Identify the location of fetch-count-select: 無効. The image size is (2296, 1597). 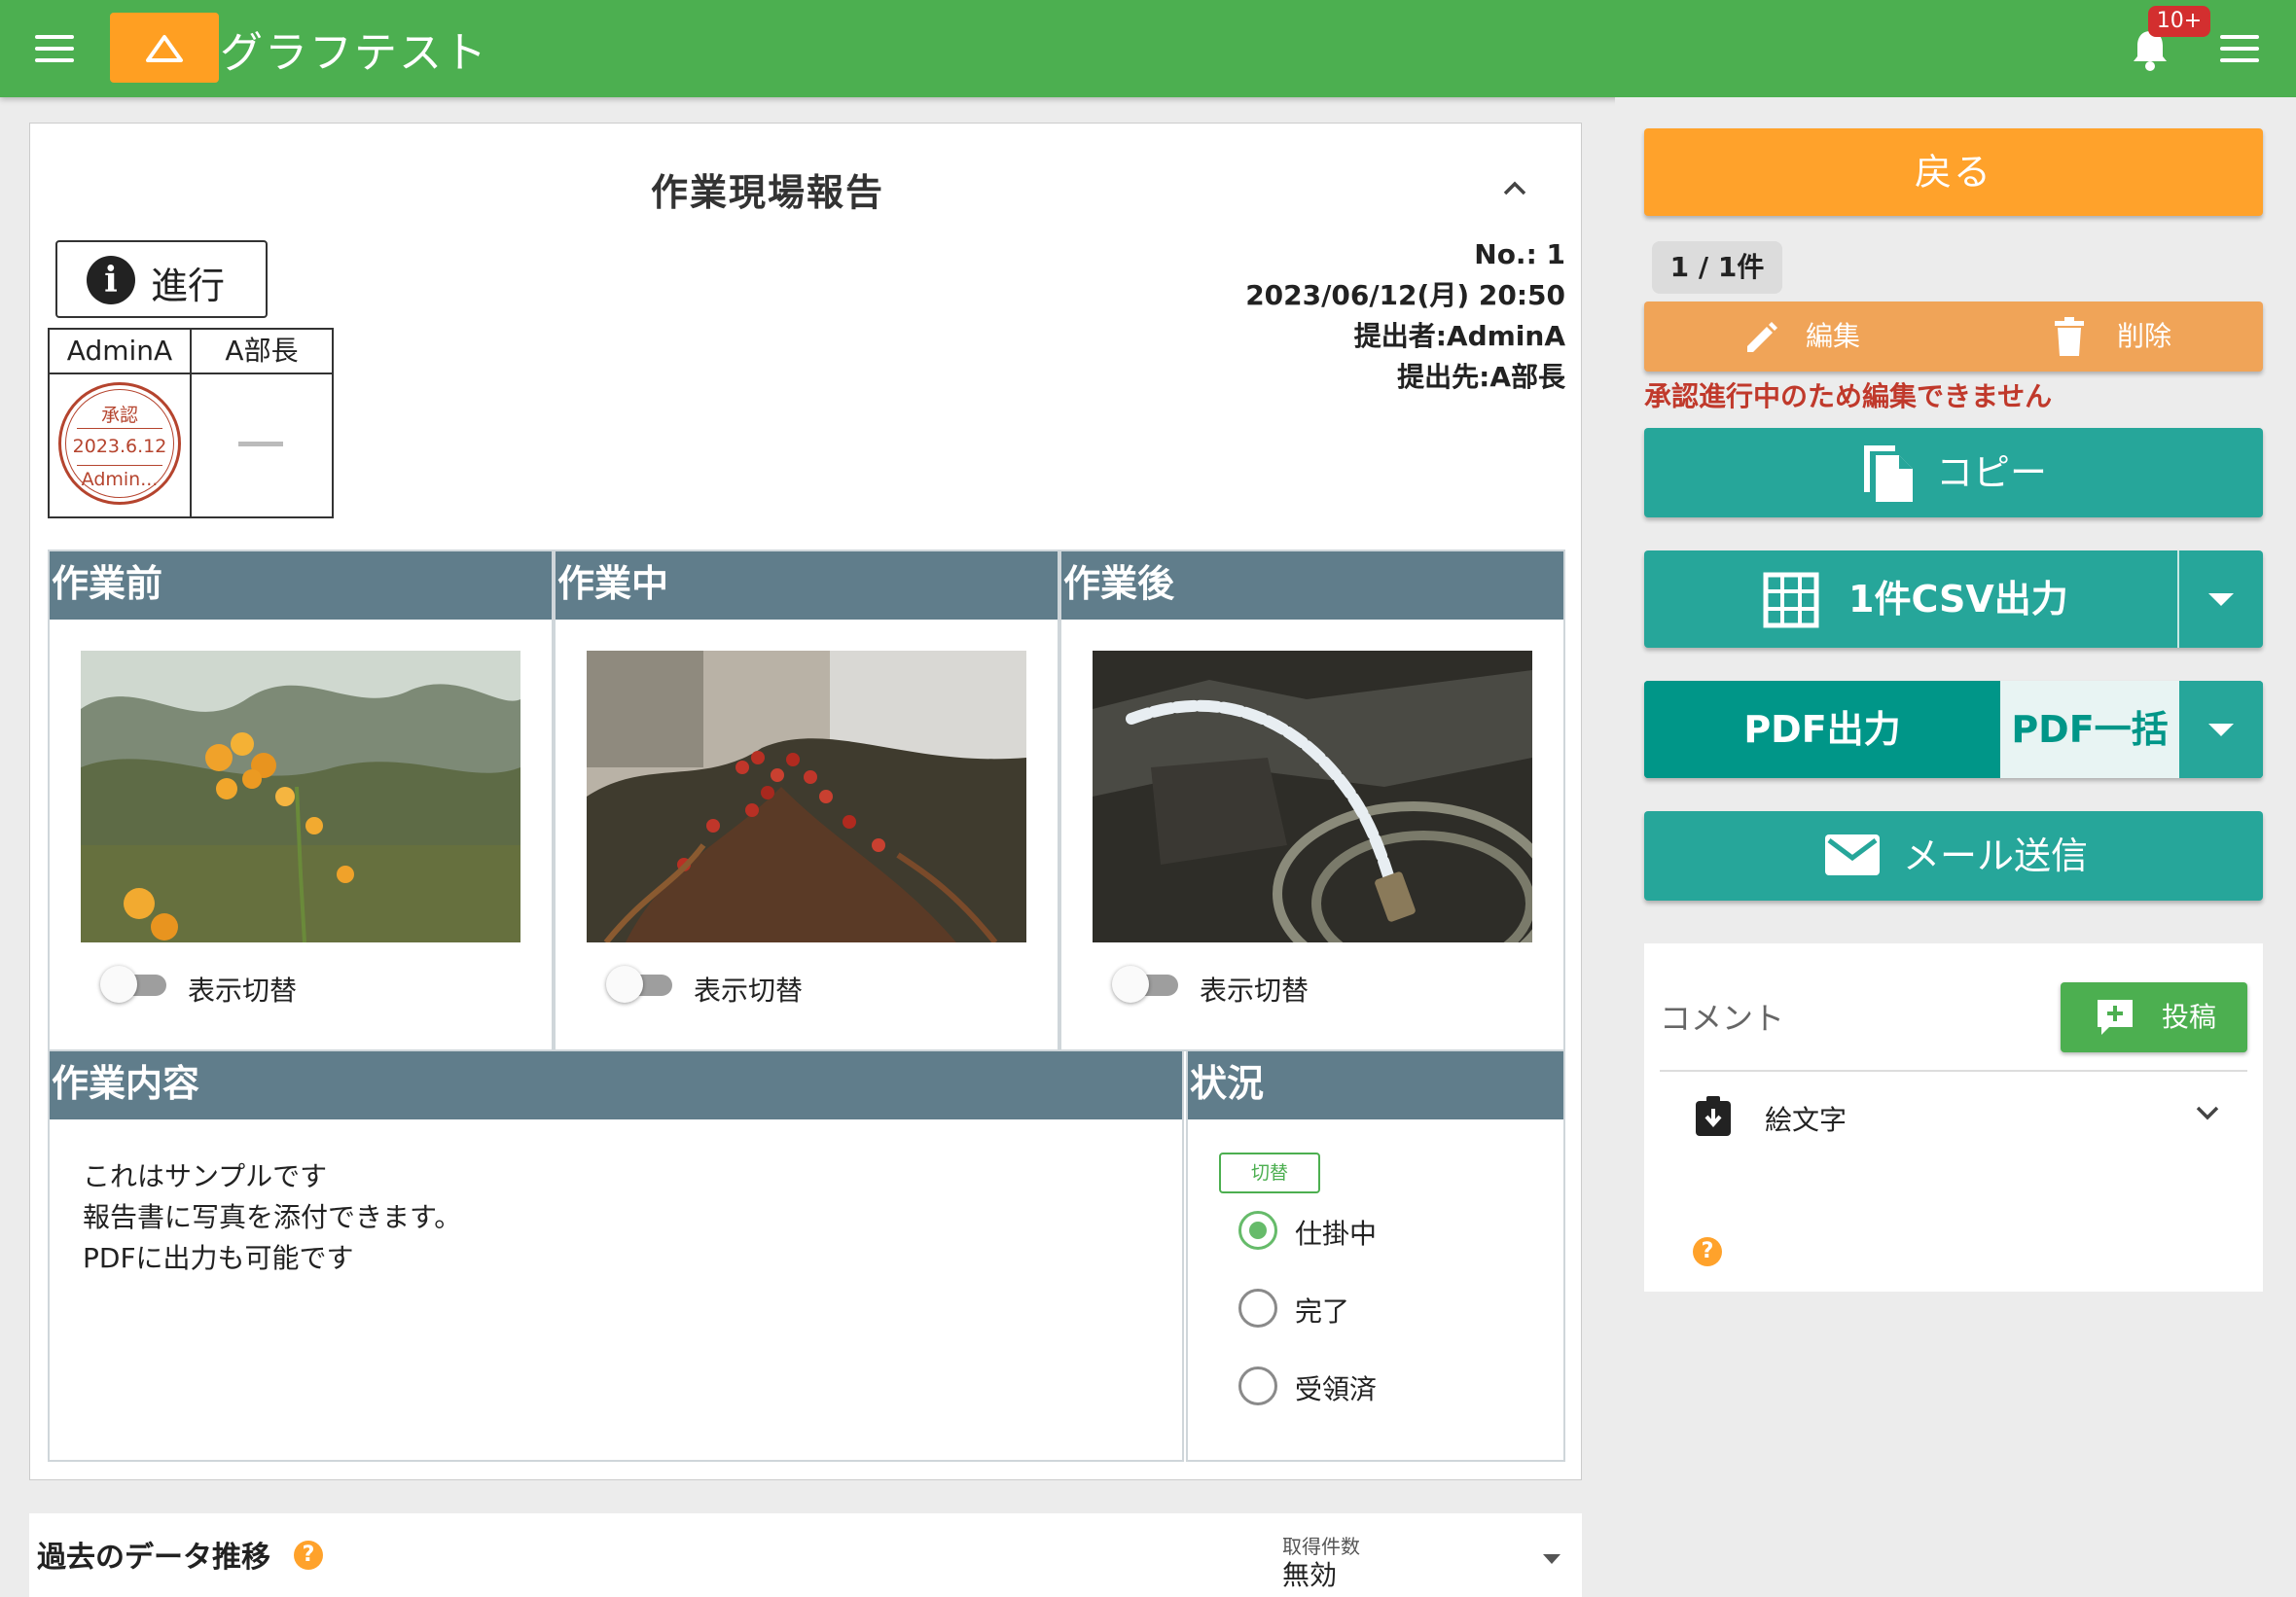
(1309, 1573).